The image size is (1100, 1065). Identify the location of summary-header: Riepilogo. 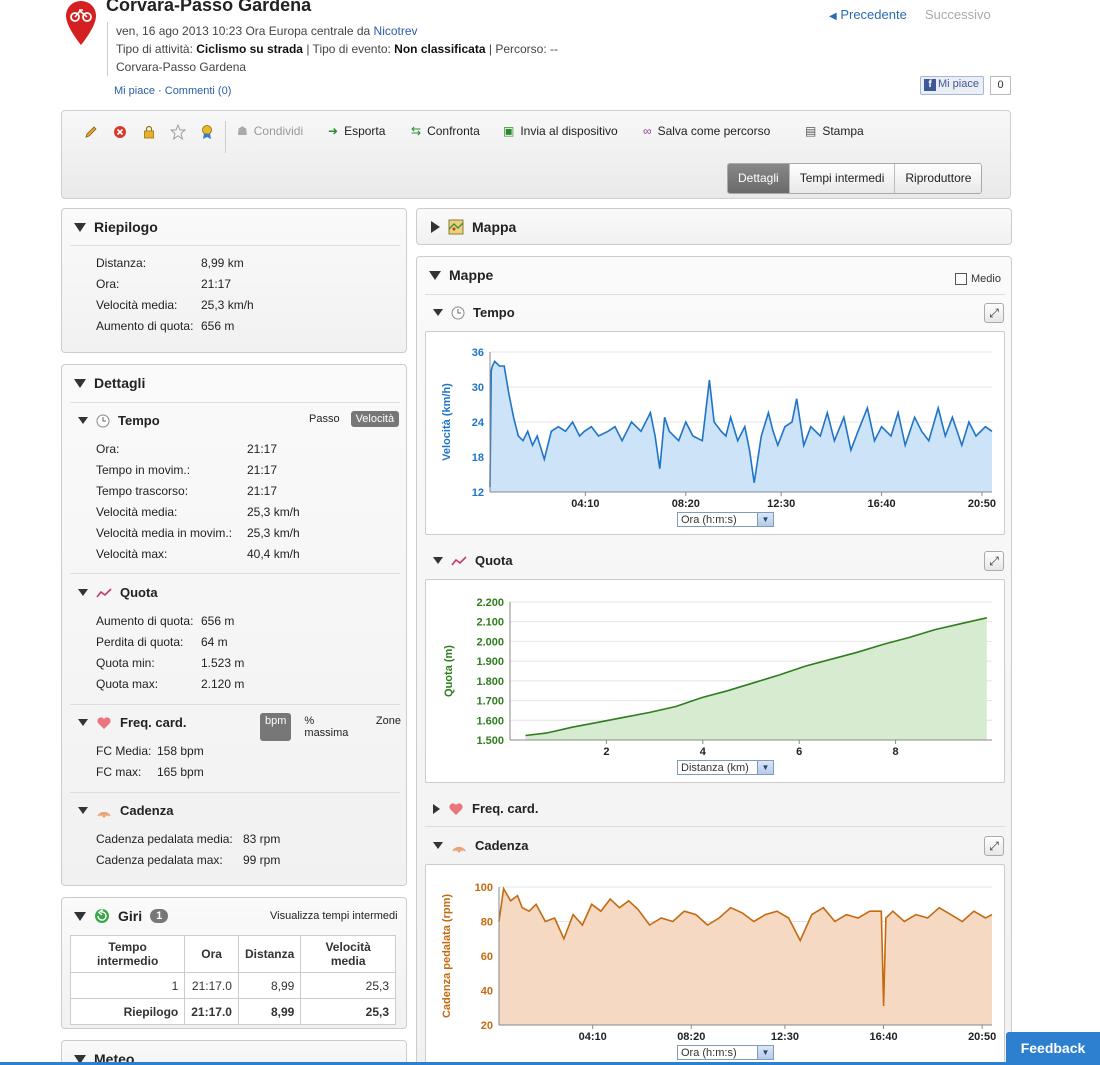
(116, 227).